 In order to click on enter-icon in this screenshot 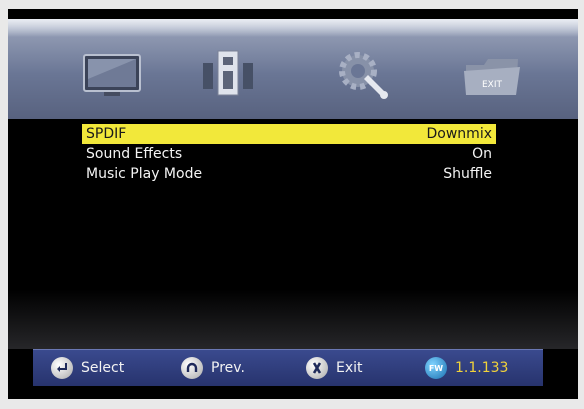, I will do `click(62, 368)`.